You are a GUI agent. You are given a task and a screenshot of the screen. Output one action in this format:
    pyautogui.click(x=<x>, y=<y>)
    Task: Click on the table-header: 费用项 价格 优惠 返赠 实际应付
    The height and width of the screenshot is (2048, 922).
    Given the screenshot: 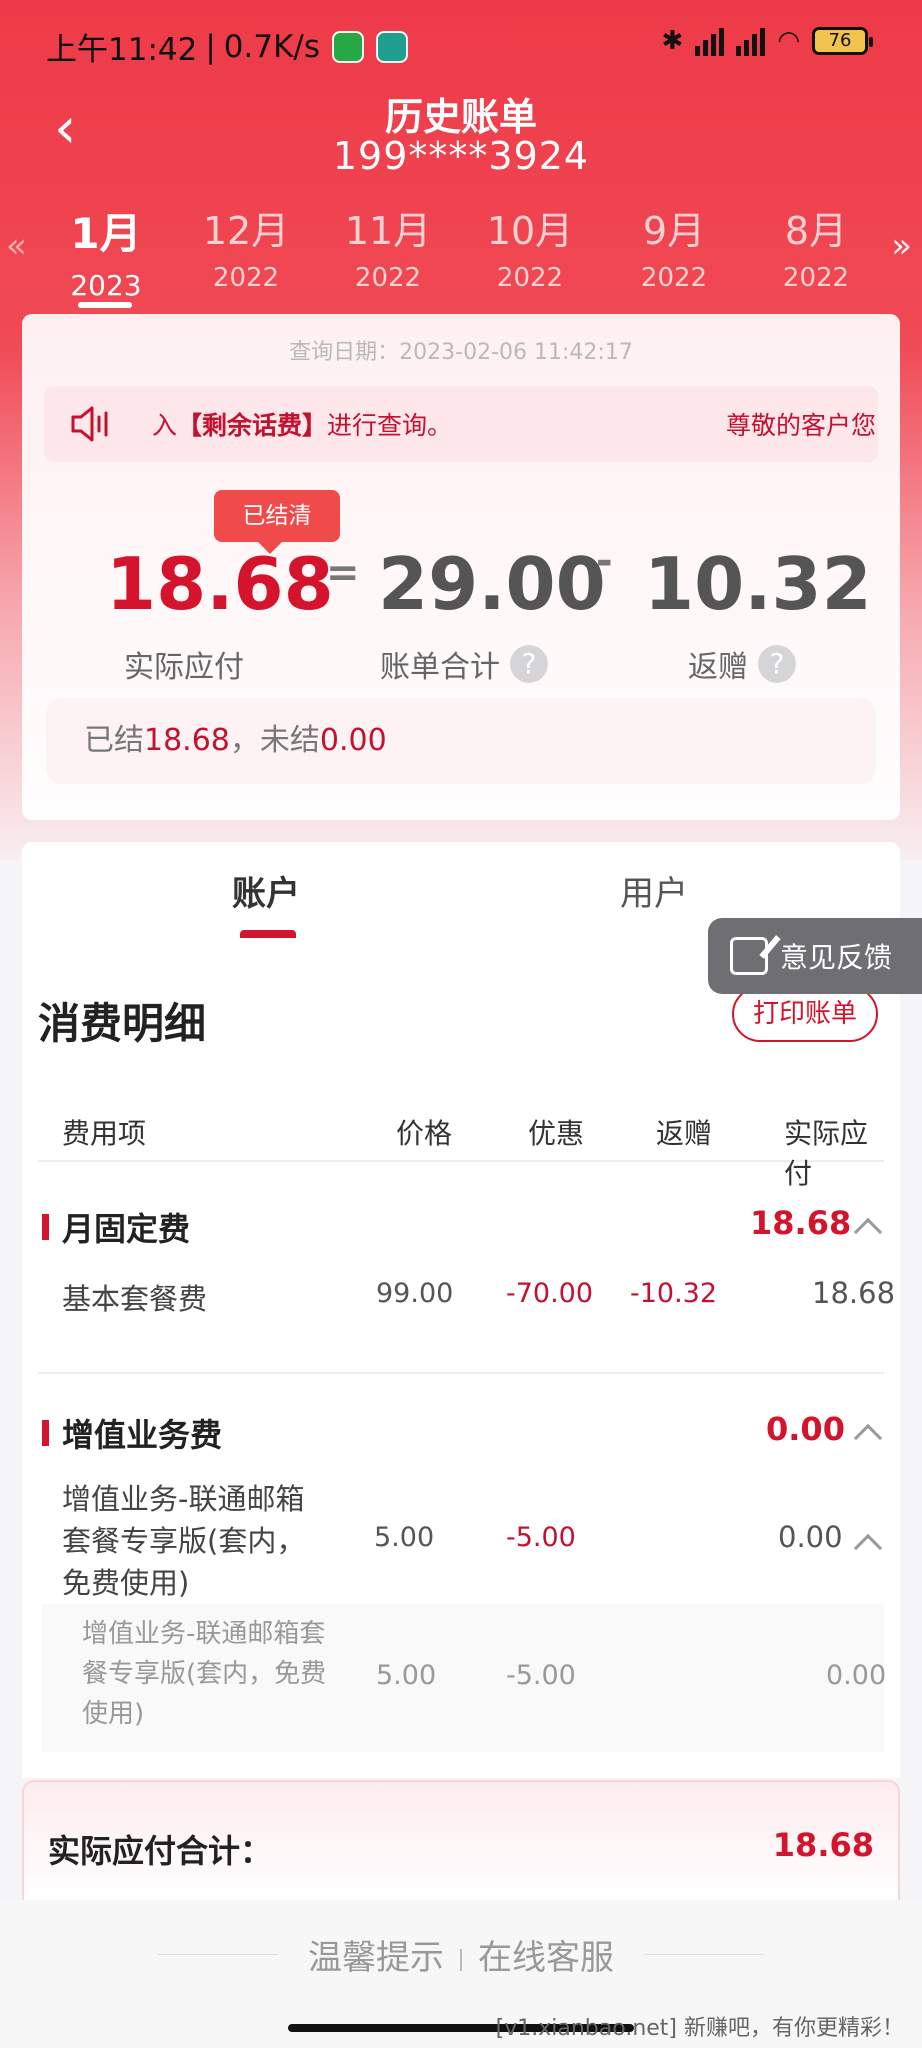 What is the action you would take?
    pyautogui.click(x=461, y=1146)
    